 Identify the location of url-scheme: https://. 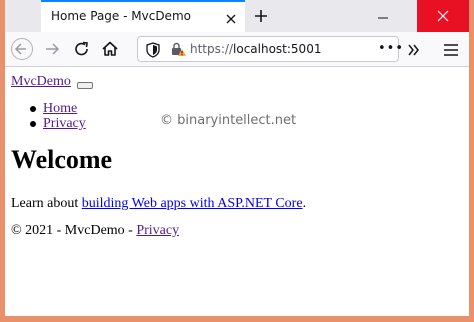
(212, 49).